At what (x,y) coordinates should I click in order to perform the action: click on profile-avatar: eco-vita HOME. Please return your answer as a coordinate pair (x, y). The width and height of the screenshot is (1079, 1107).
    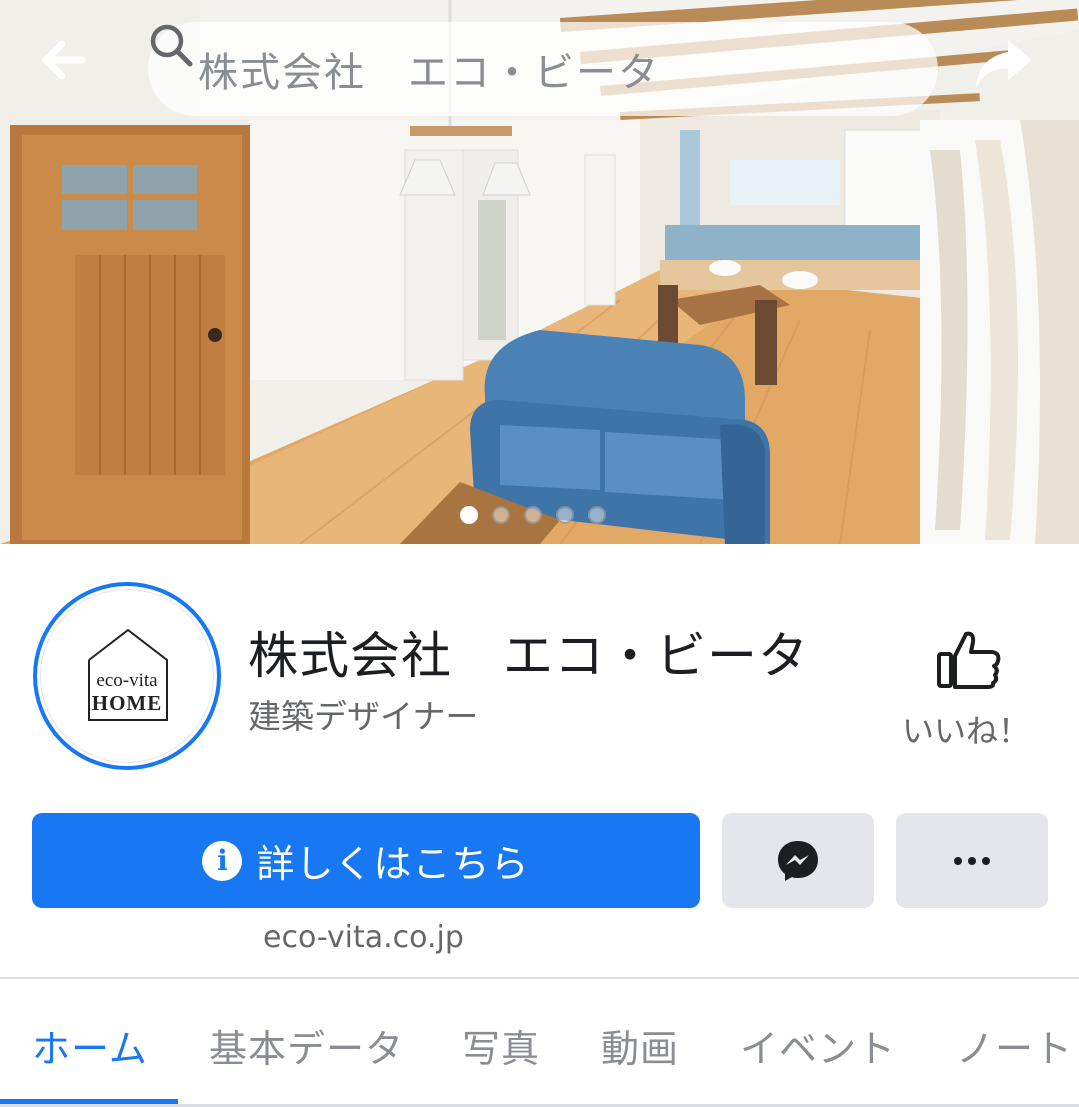
    Looking at the image, I should click on (127, 676).